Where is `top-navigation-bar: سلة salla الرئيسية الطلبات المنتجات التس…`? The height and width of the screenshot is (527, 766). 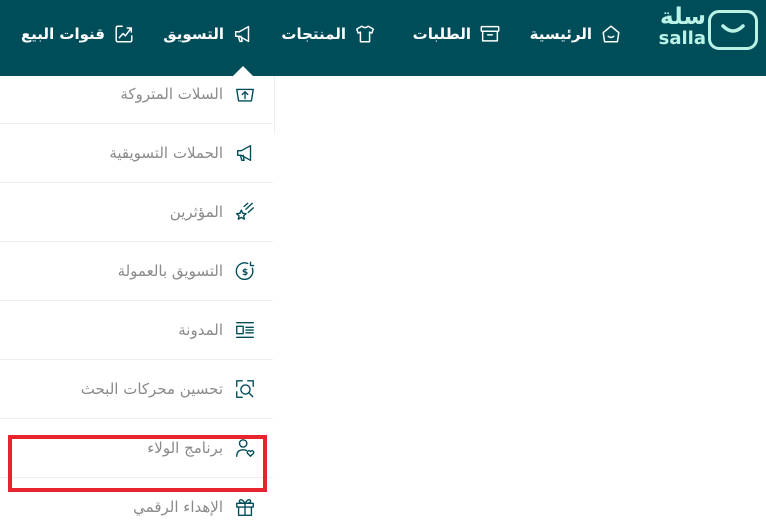
top-navigation-bar: سلة salla الرئيسية الطلبات المنتجات التس… is located at coordinates (383, 38).